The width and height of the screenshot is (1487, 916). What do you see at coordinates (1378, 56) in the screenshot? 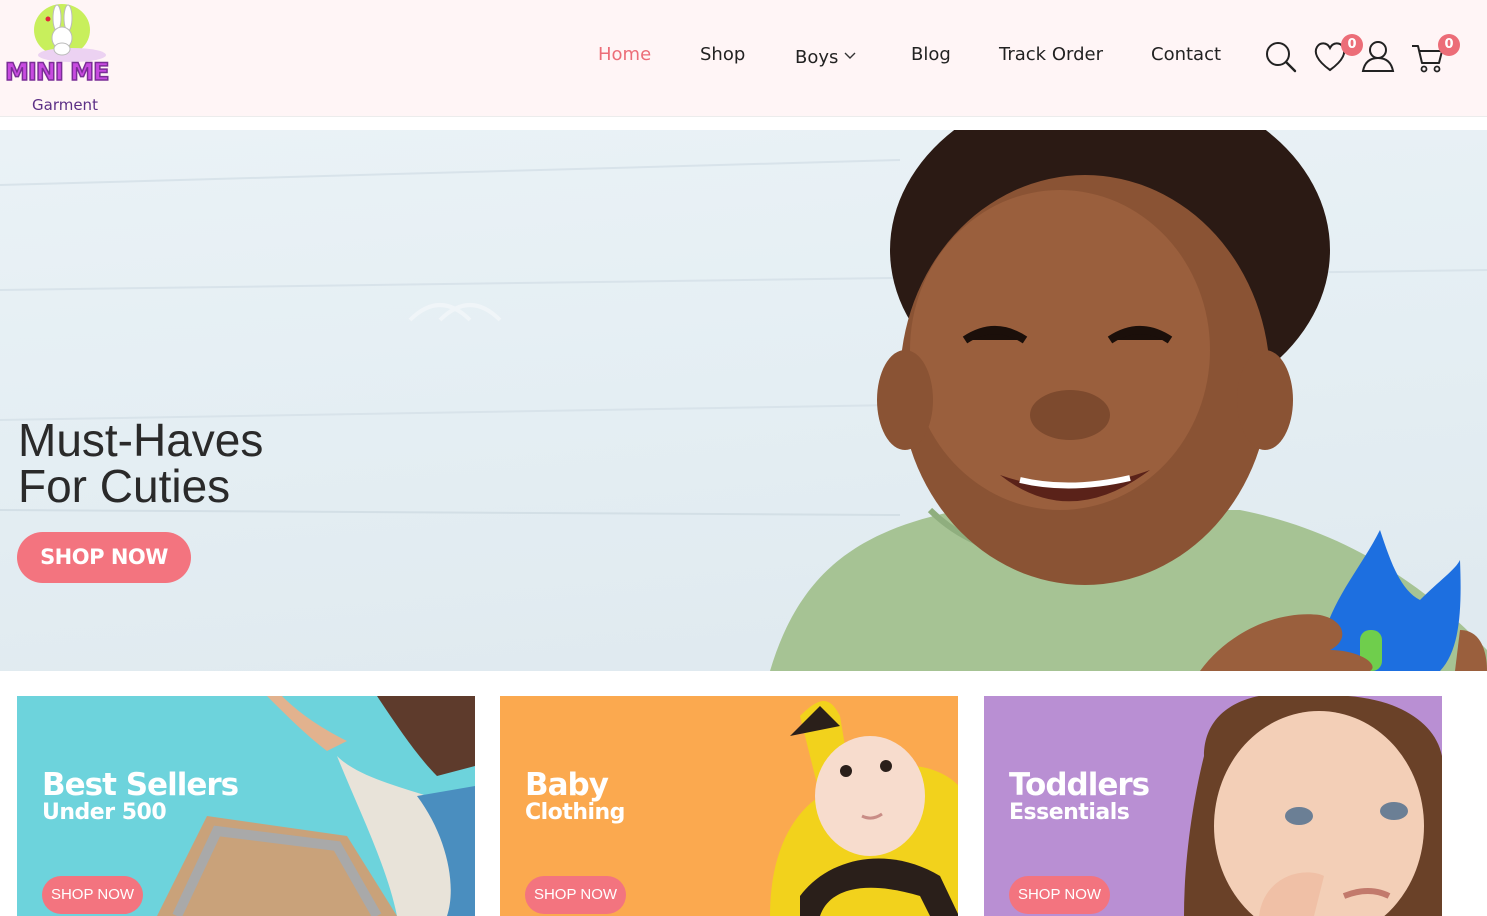
I see `user-icon` at bounding box center [1378, 56].